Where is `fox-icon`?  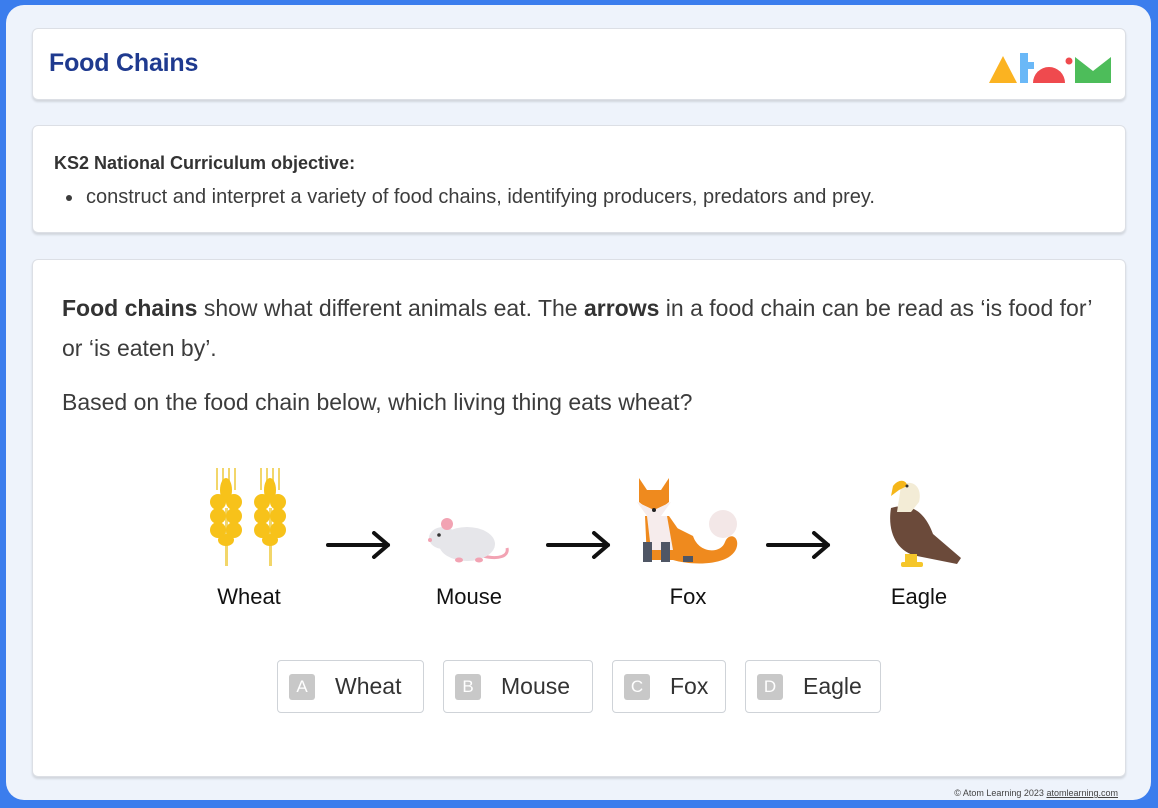
fox-icon is located at coordinates (687, 521).